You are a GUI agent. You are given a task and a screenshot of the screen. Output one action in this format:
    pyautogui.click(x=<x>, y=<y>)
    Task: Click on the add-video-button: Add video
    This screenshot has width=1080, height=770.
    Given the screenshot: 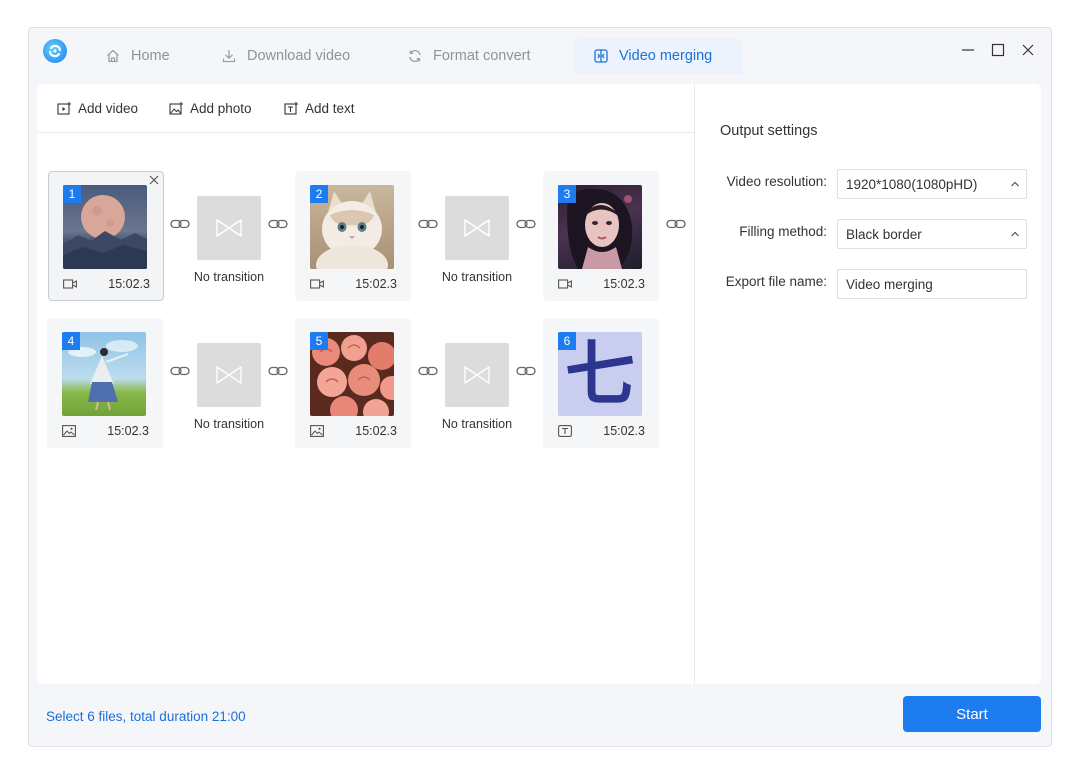 What is the action you would take?
    pyautogui.click(x=97, y=108)
    